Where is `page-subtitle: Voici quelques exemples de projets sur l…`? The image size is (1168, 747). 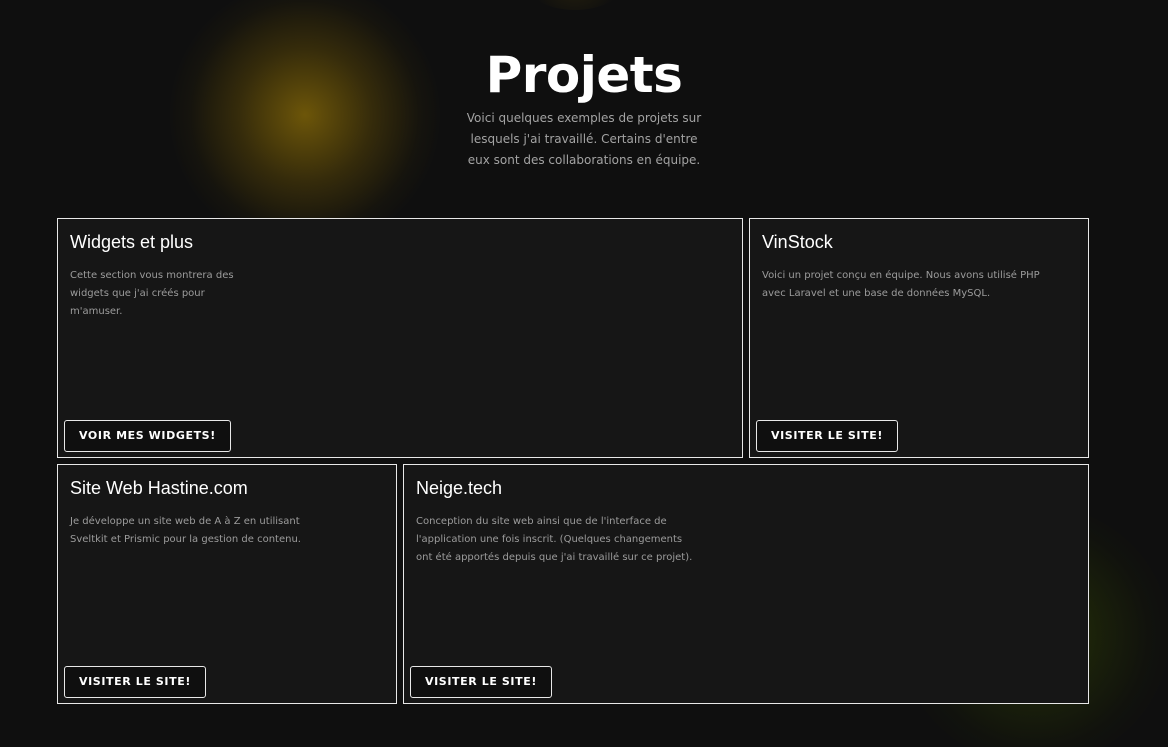 page-subtitle: Voici quelques exemples de projets sur l… is located at coordinates (584, 139).